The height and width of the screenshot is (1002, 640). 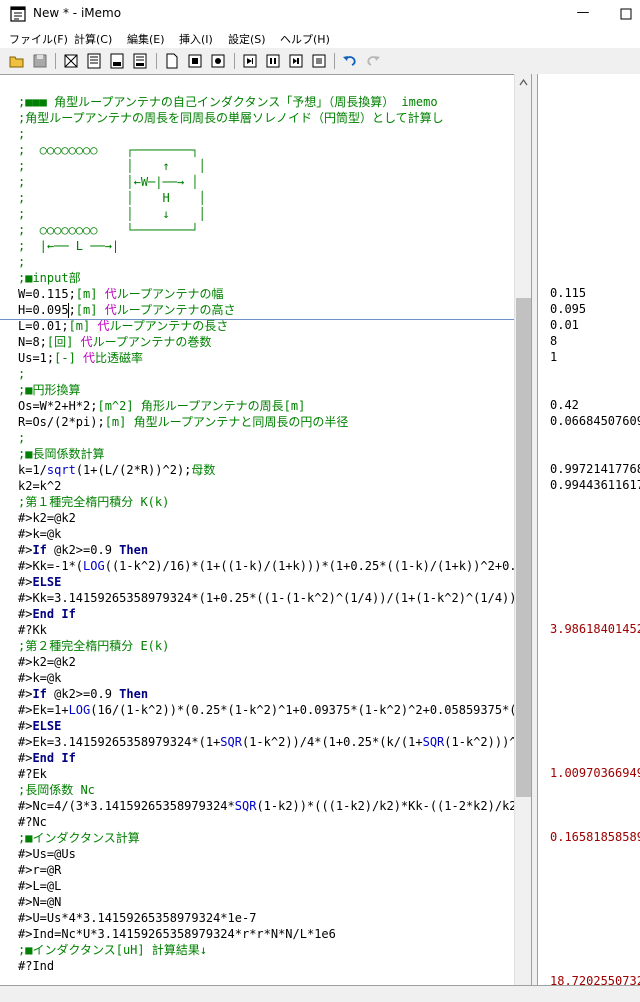 I want to click on toolbar, so click(x=320, y=62).